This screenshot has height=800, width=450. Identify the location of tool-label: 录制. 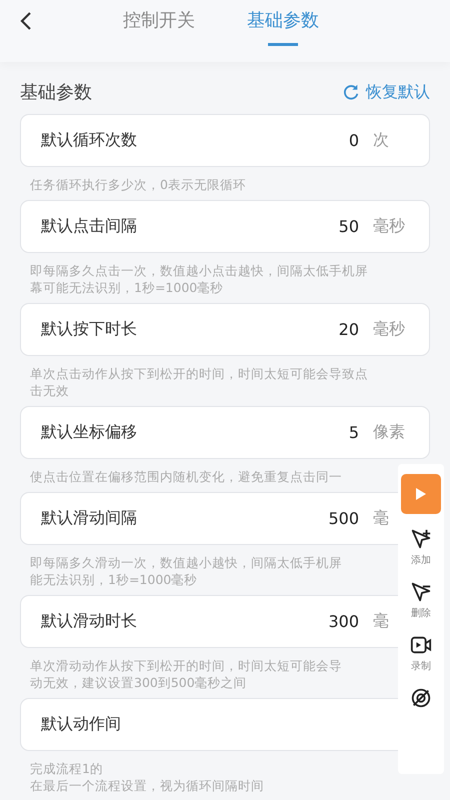
(421, 666).